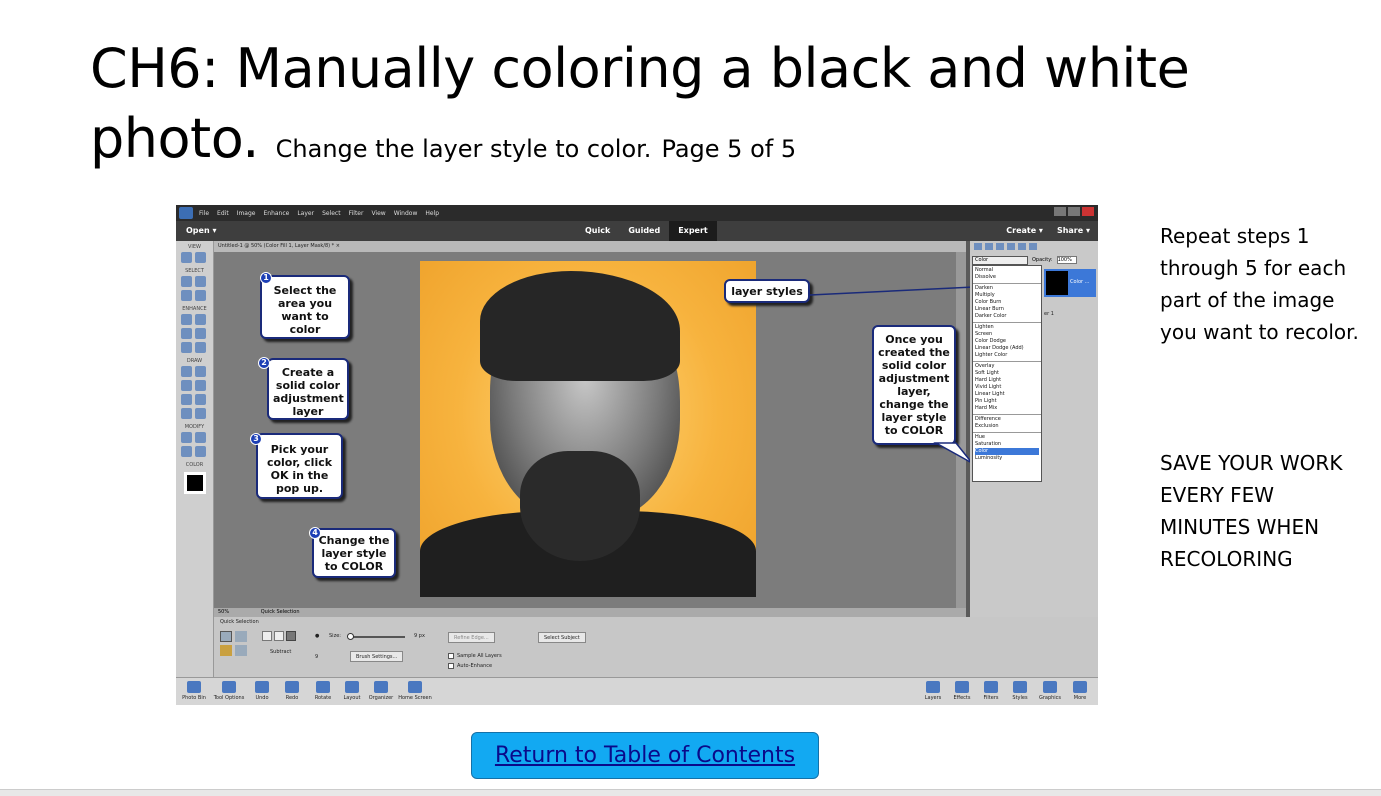 Image resolution: width=1381 pixels, height=796 pixels. I want to click on layout-label: Layout, so click(352, 698).